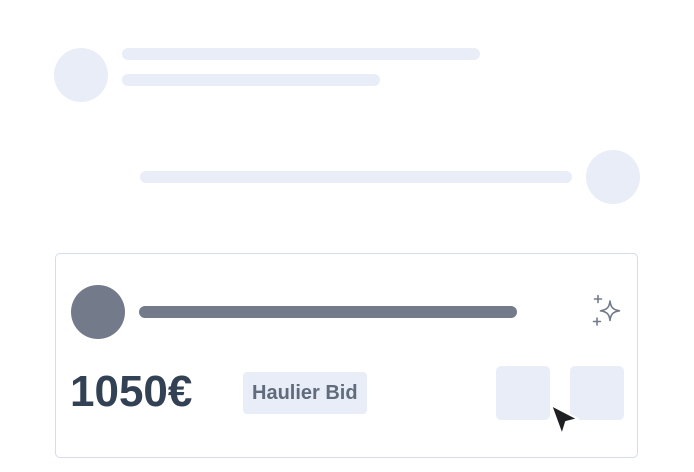 The image size is (694, 472). Describe the element at coordinates (328, 312) in the screenshot. I see `title-line-placeholder` at that location.